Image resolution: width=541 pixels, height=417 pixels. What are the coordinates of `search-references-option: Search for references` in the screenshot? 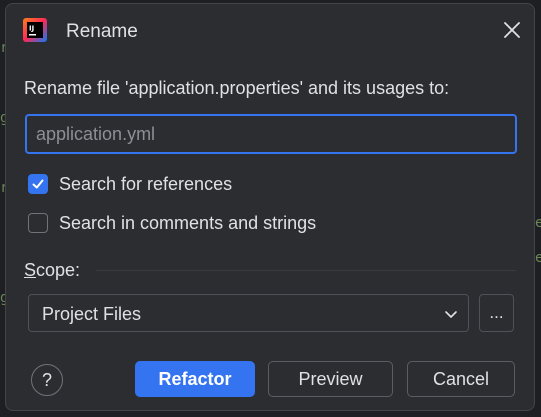 It's located at (130, 184).